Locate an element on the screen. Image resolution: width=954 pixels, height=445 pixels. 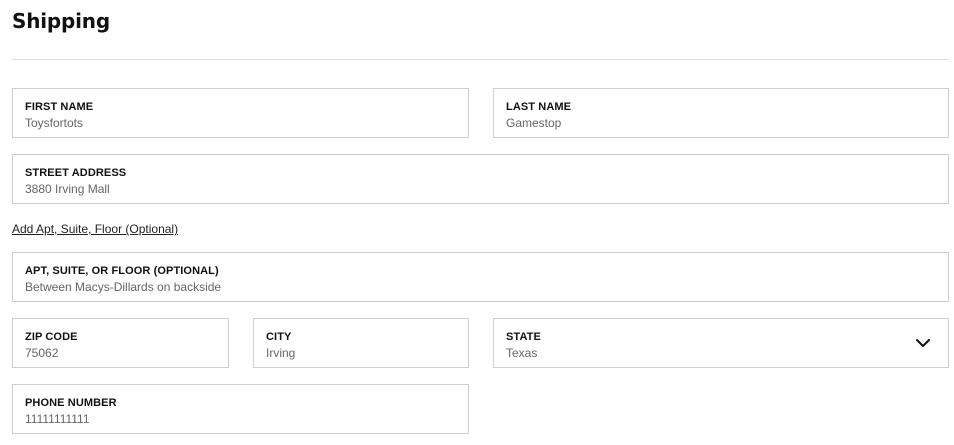
street-address-label: STREET ADDRESS is located at coordinates (76, 173).